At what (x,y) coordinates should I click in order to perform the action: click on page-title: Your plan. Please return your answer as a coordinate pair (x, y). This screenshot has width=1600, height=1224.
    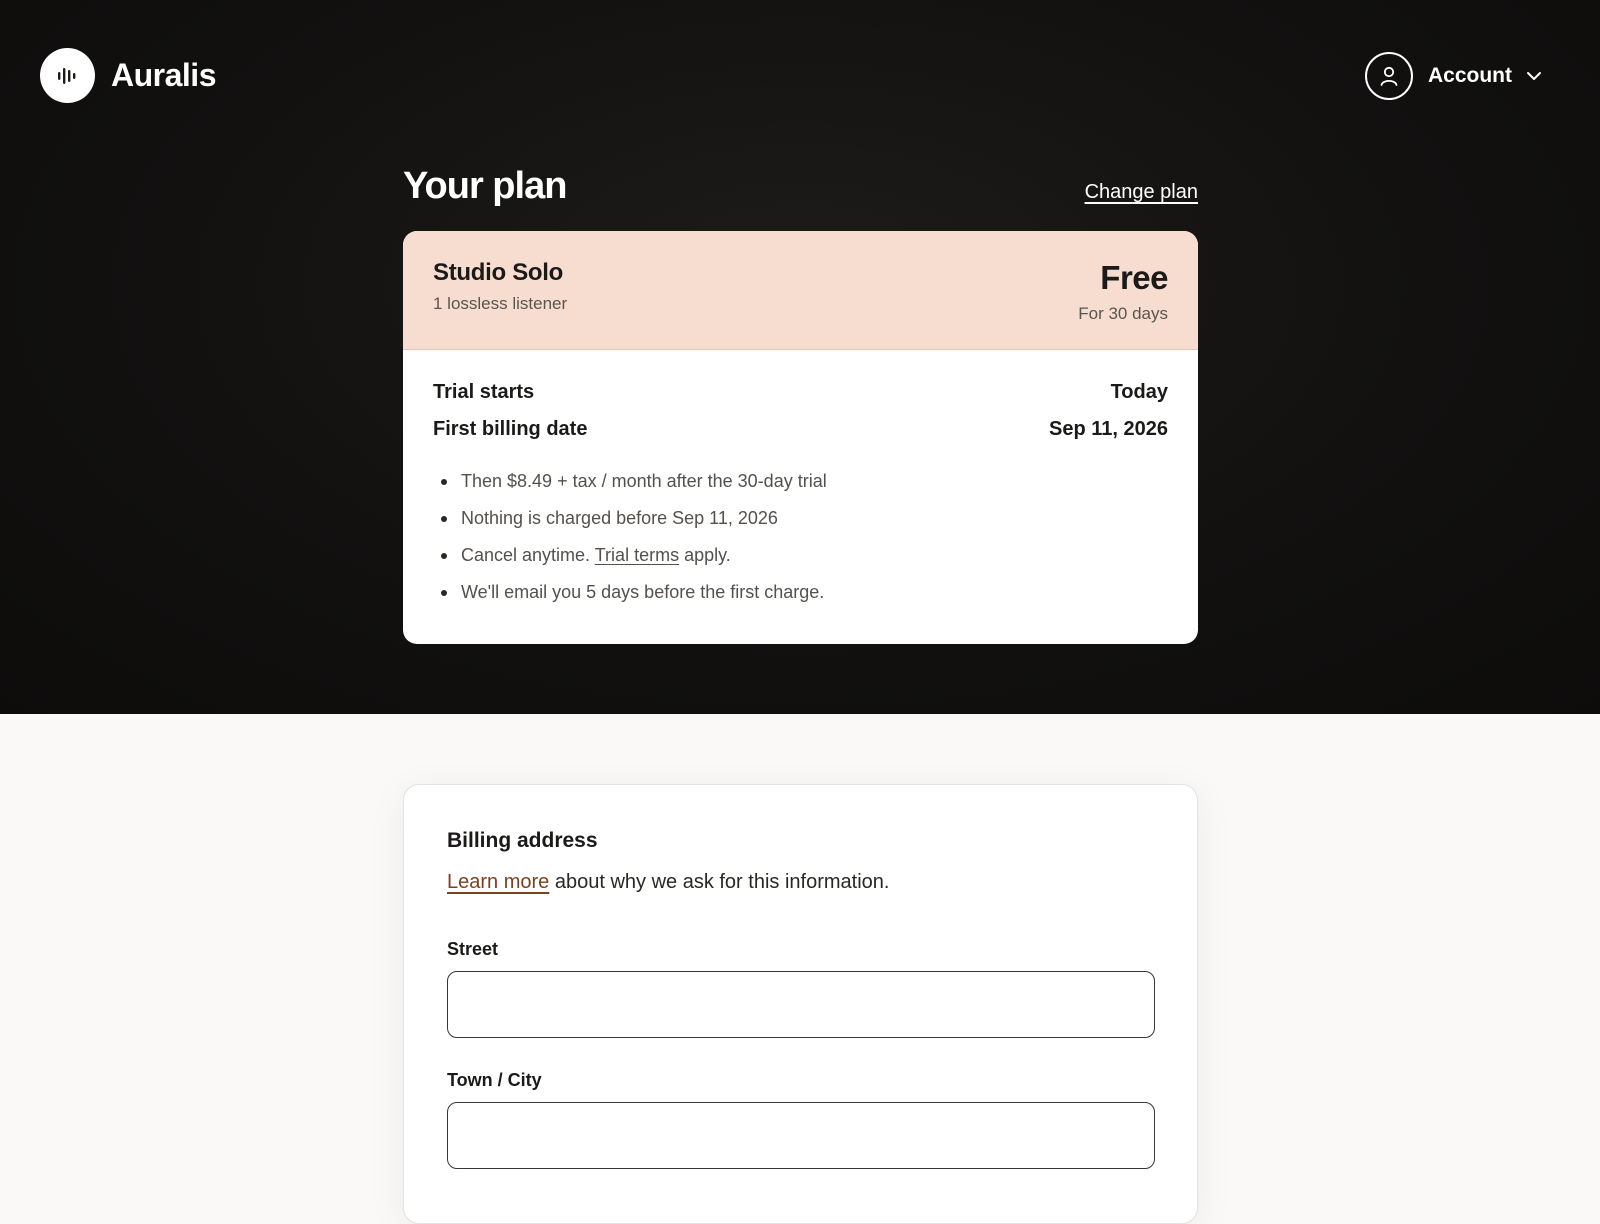
    Looking at the image, I should click on (485, 186).